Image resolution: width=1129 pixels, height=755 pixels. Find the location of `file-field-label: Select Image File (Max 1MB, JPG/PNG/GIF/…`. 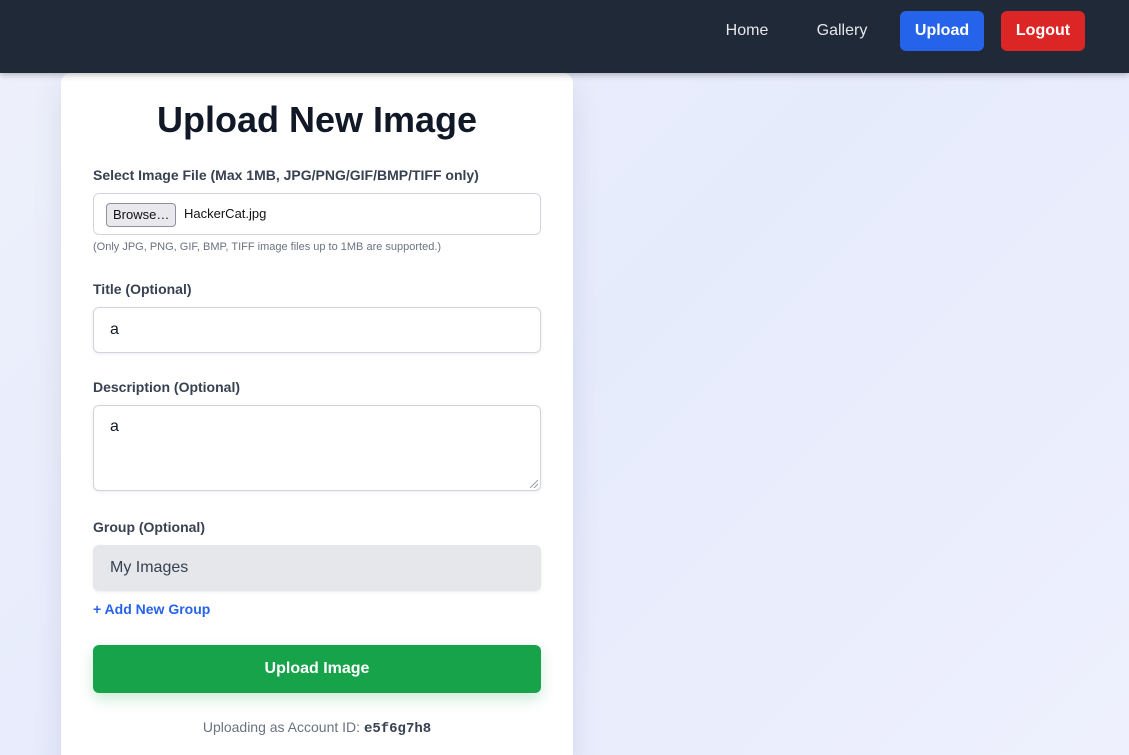

file-field-label: Select Image File (Max 1MB, JPG/PNG/GIF/… is located at coordinates (286, 175).